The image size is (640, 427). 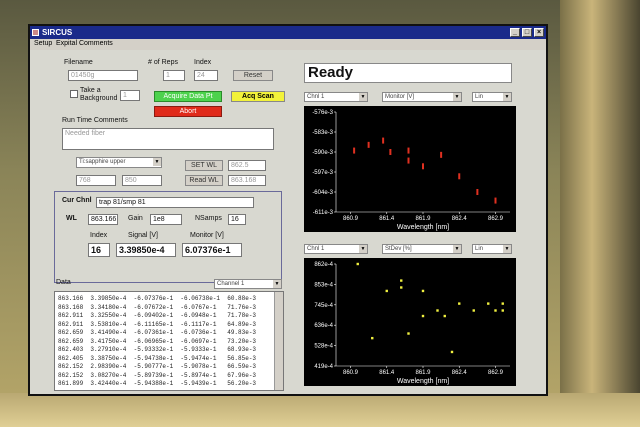 What do you see at coordinates (398, 249) in the screenshot?
I see `plot2-quantity-value: StDev [%]` at bounding box center [398, 249].